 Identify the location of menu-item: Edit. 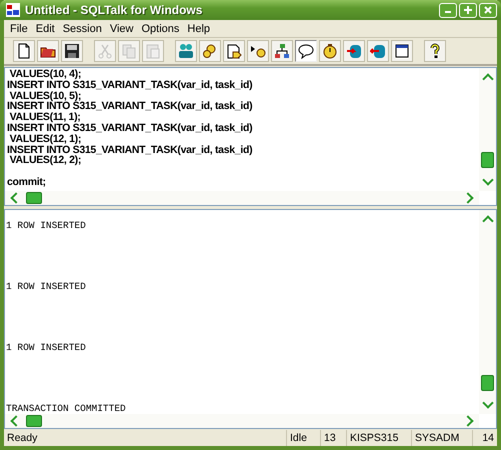
(45, 28).